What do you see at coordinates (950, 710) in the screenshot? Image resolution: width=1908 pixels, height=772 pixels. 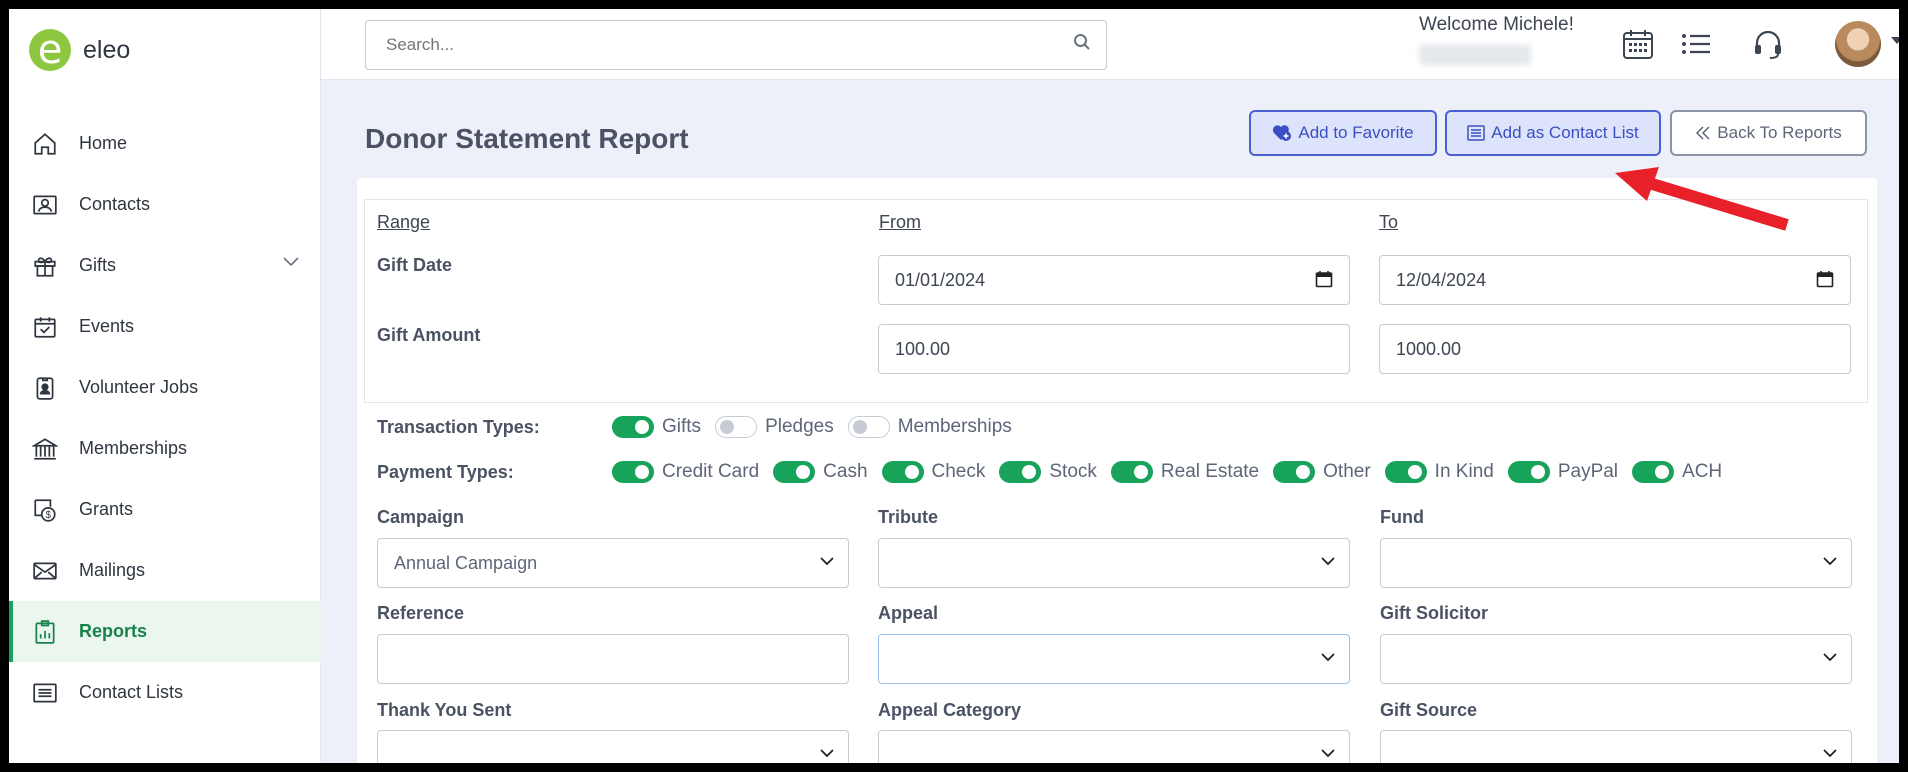 I see `appeal-category-label: Appeal Category` at bounding box center [950, 710].